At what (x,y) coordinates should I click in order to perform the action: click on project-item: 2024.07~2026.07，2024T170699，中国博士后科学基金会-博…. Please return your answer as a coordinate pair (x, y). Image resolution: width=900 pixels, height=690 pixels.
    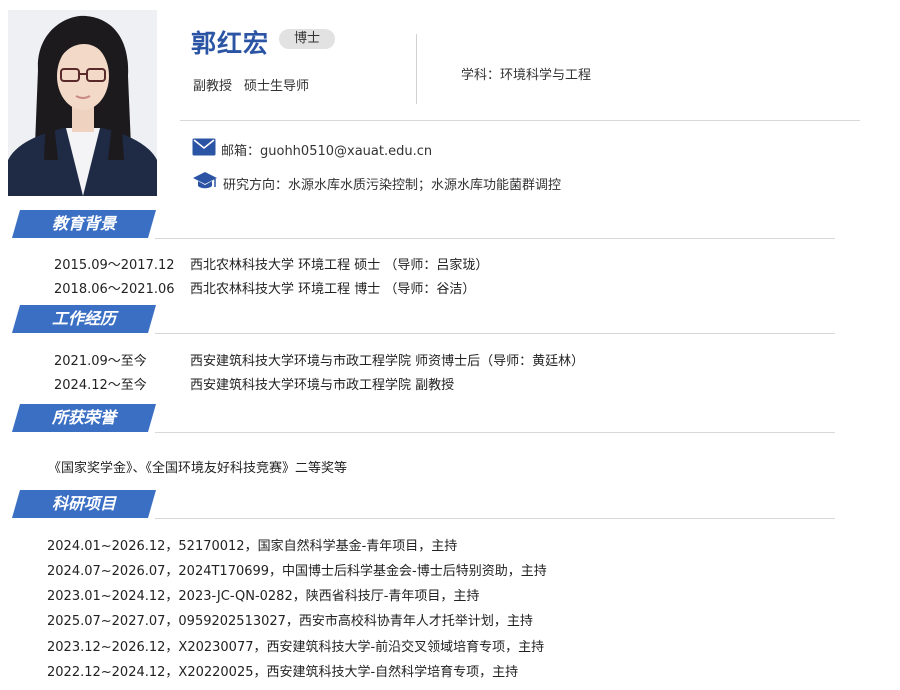
    Looking at the image, I should click on (297, 571).